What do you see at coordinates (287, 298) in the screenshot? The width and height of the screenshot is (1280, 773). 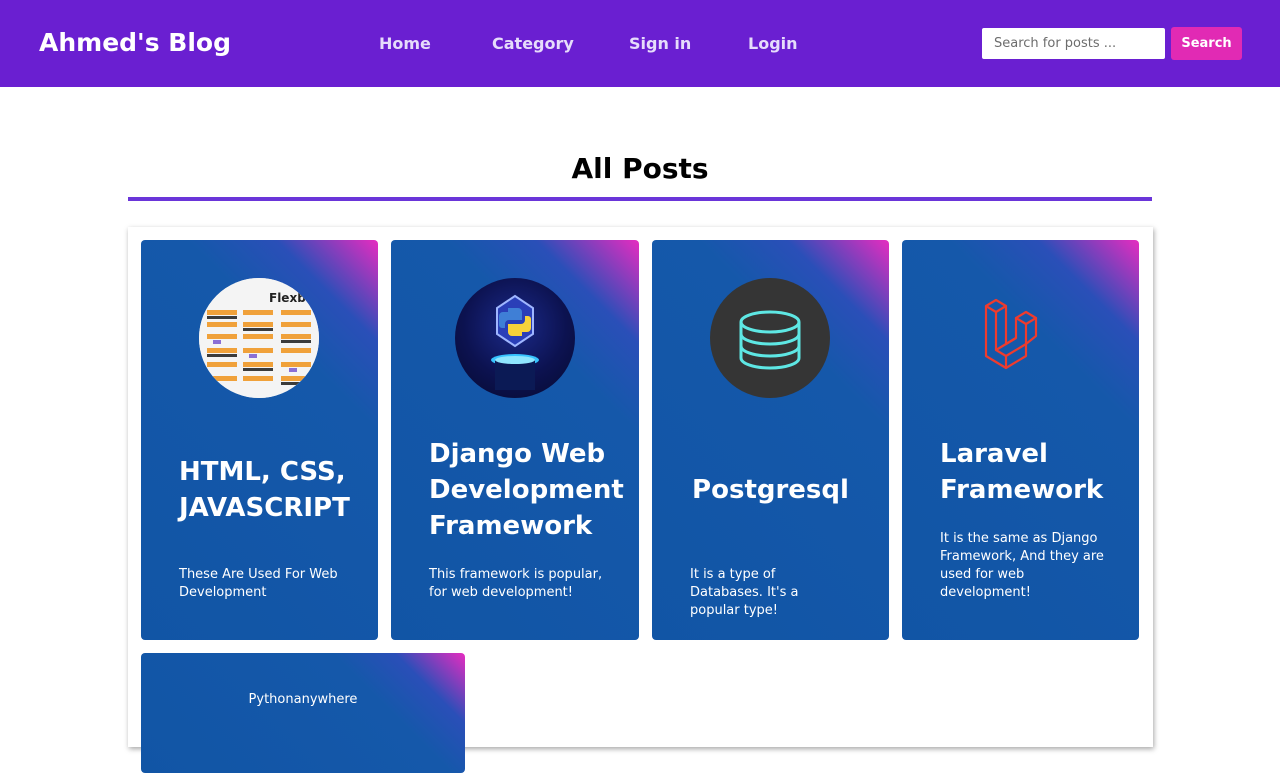 I see `svg-text: Flexb` at bounding box center [287, 298].